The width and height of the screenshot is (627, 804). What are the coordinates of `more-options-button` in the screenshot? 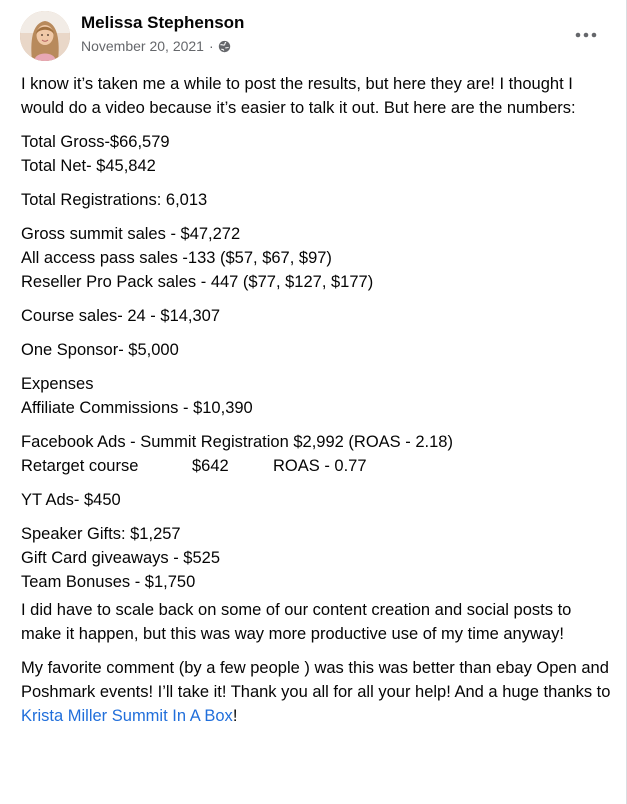 It's located at (586, 35).